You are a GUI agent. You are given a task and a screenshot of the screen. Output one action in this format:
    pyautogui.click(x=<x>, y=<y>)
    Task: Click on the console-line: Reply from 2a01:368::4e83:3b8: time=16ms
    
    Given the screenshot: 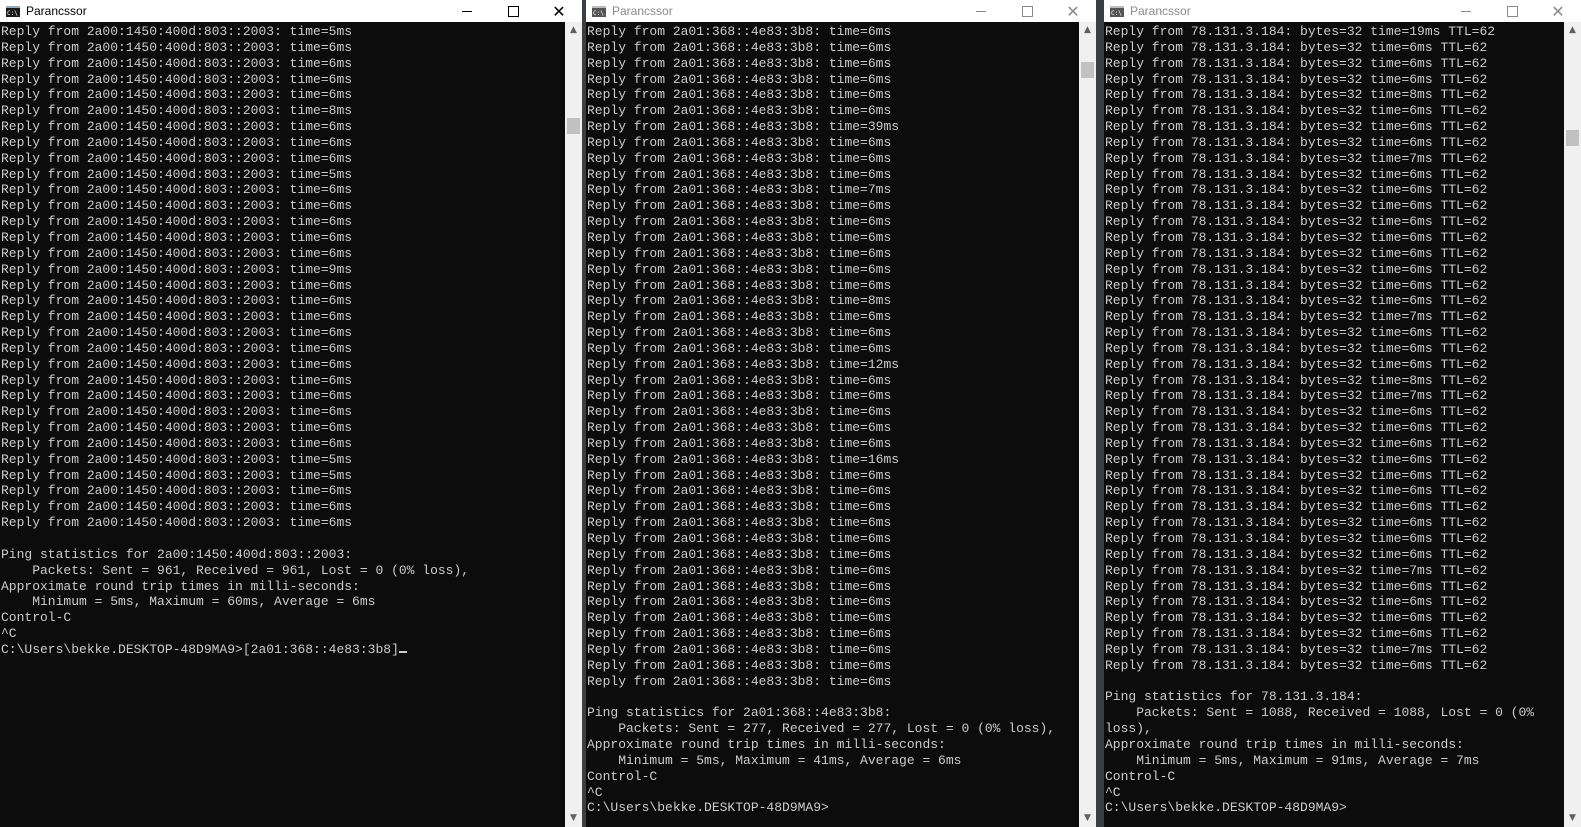 What is the action you would take?
    pyautogui.click(x=743, y=459)
    